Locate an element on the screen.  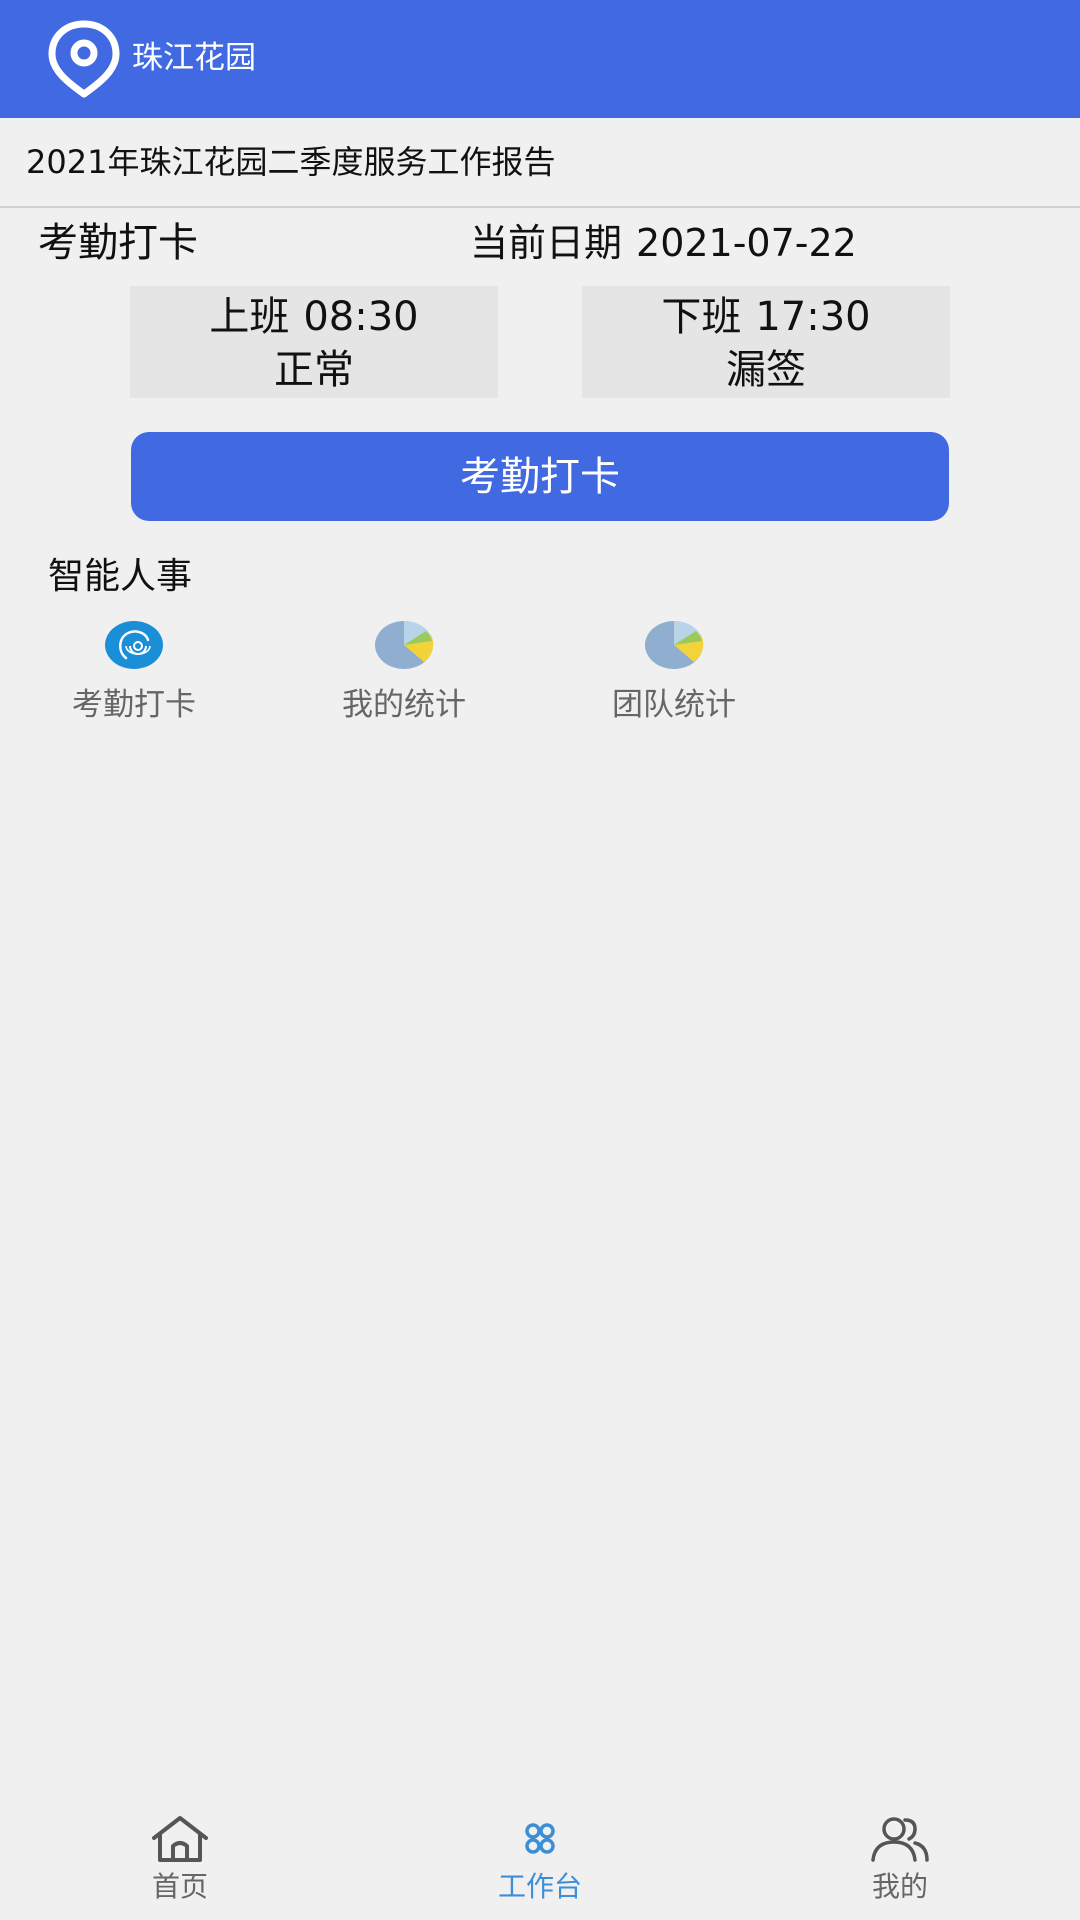
tab-workbench: 工作台 is located at coordinates (540, 1860).